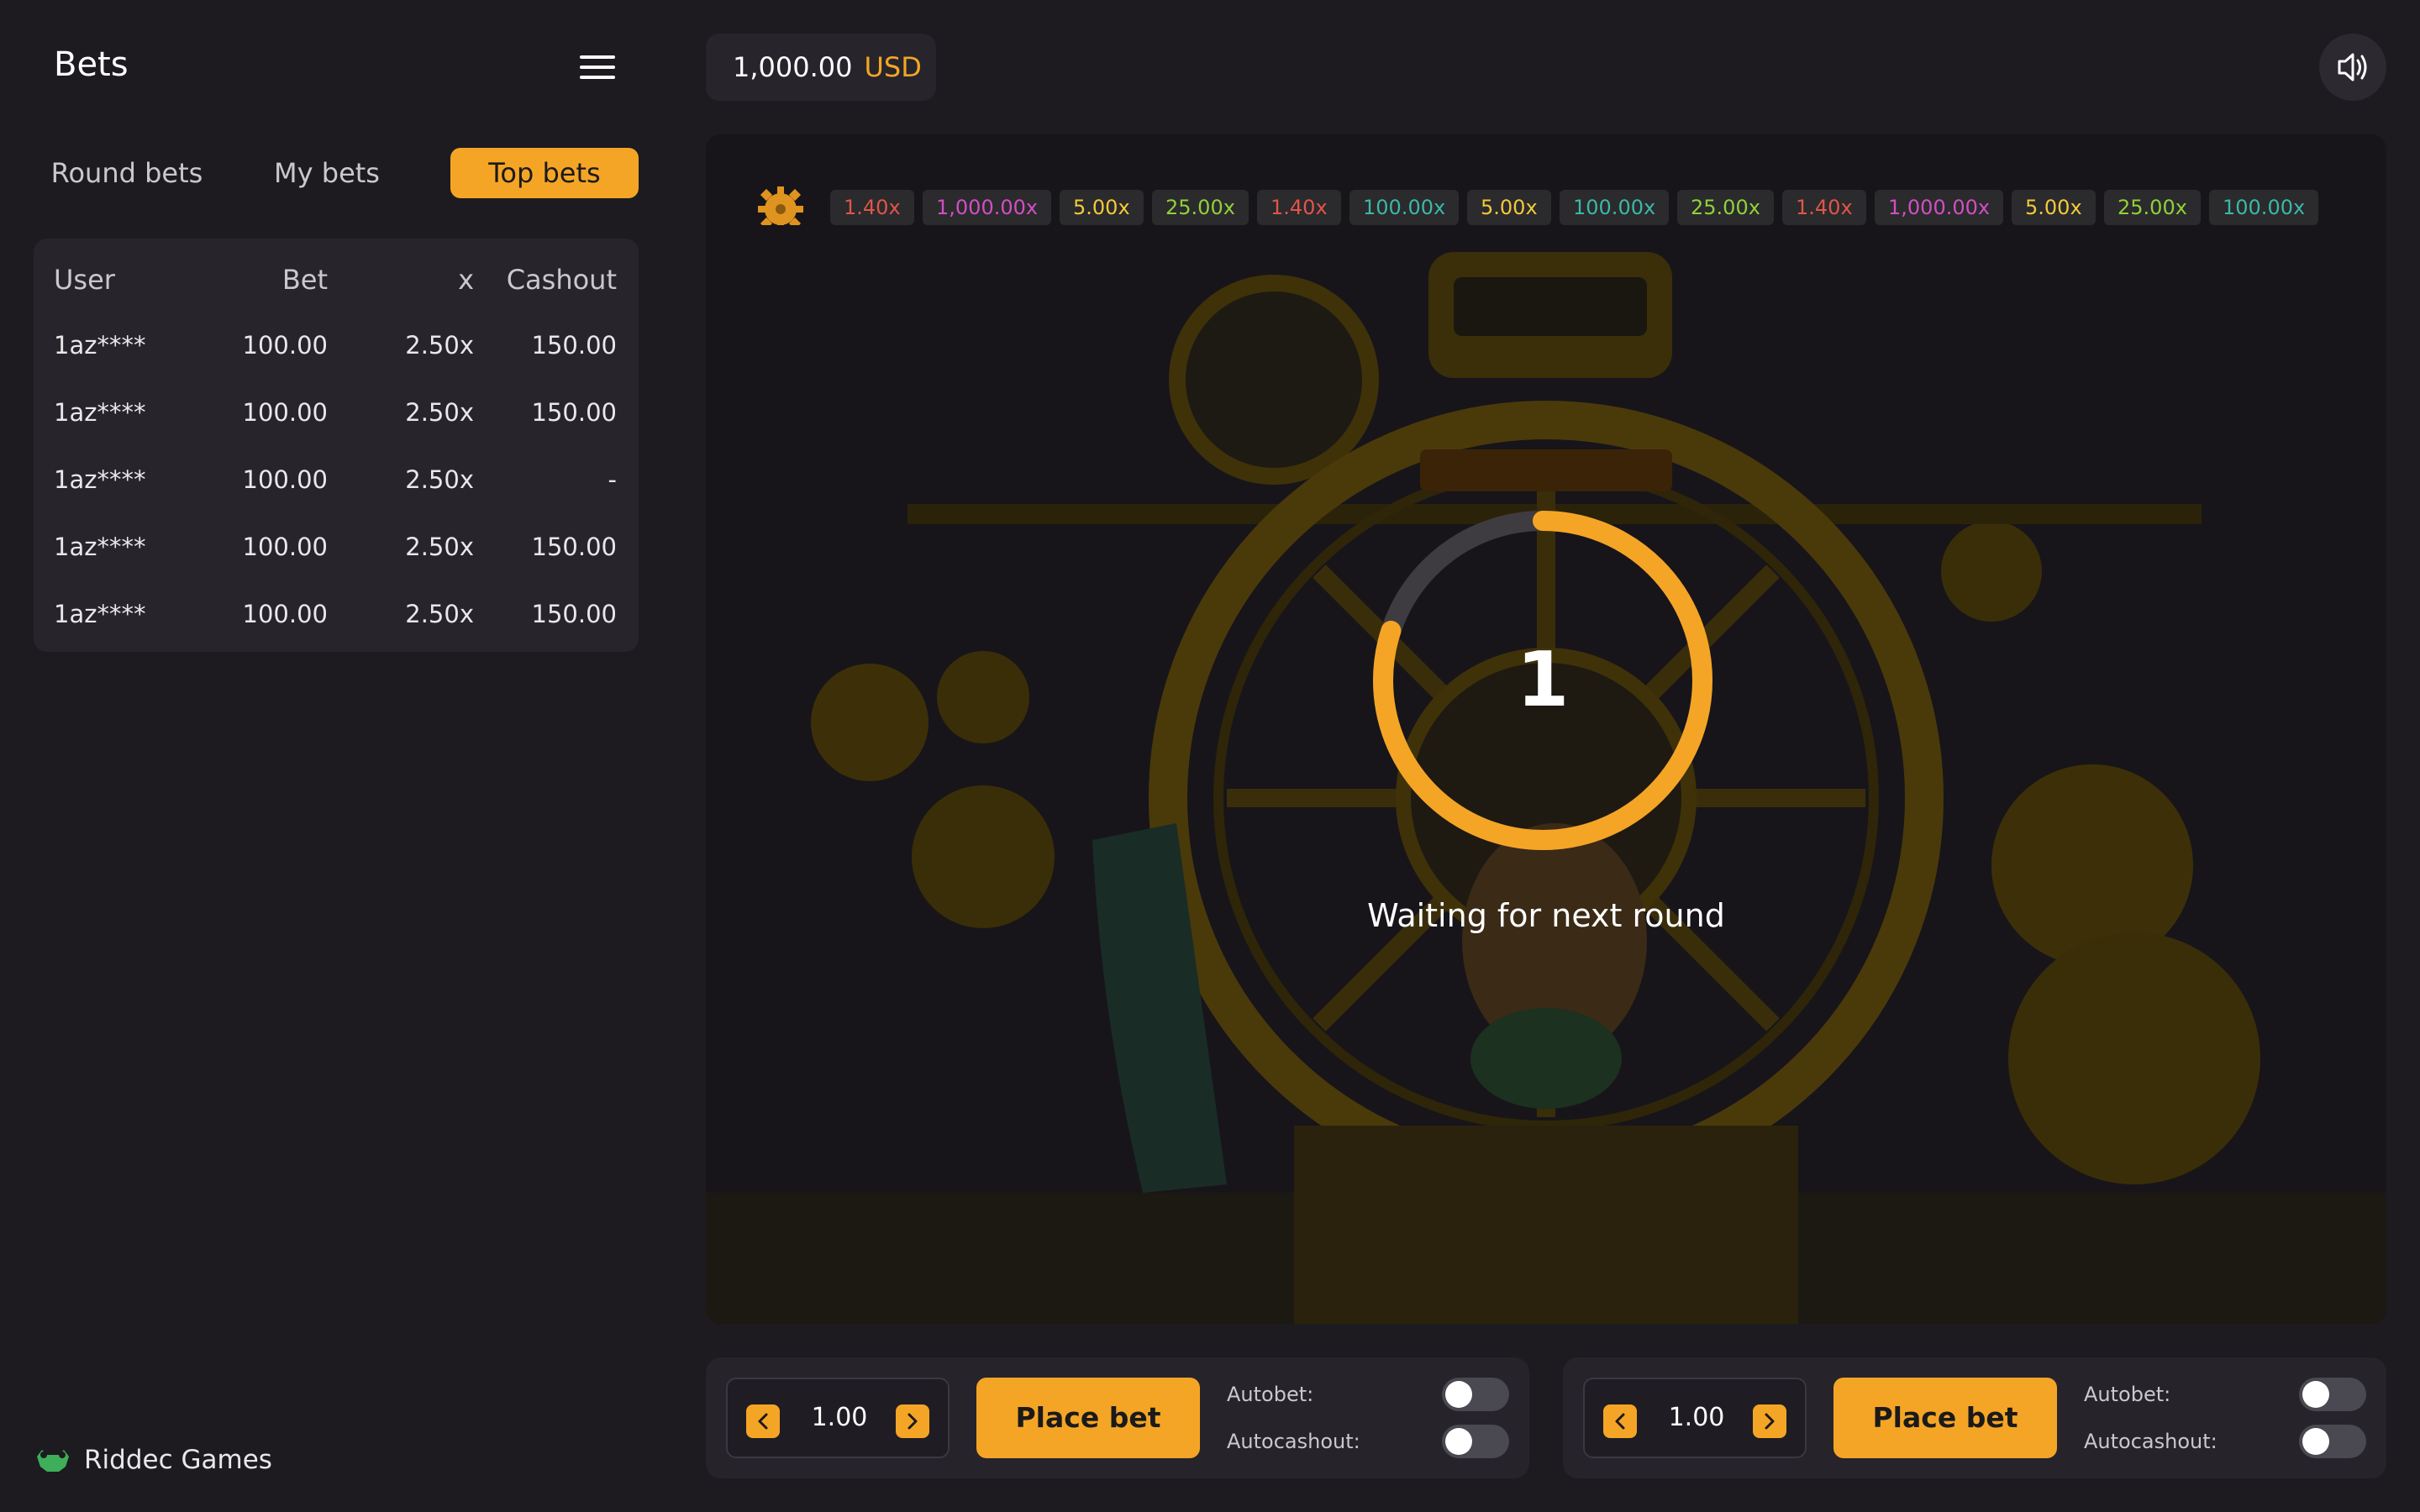 The width and height of the screenshot is (2420, 1512). Describe the element at coordinates (893, 67) in the screenshot. I see `balance-currency: USD` at that location.